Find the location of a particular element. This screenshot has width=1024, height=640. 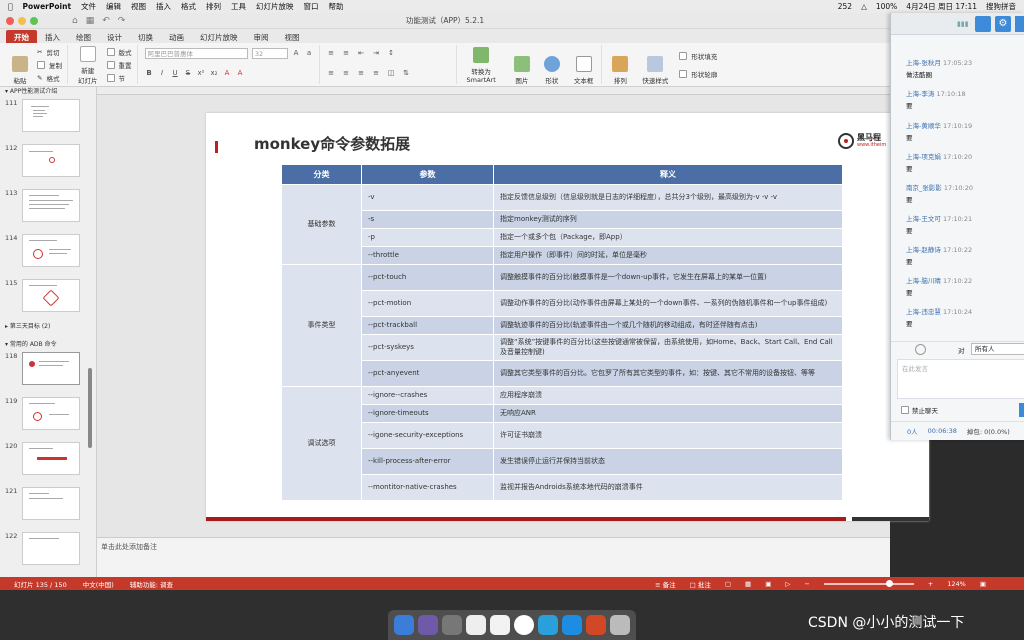

clock: 4月24日 周日 17:11 is located at coordinates (941, 6).